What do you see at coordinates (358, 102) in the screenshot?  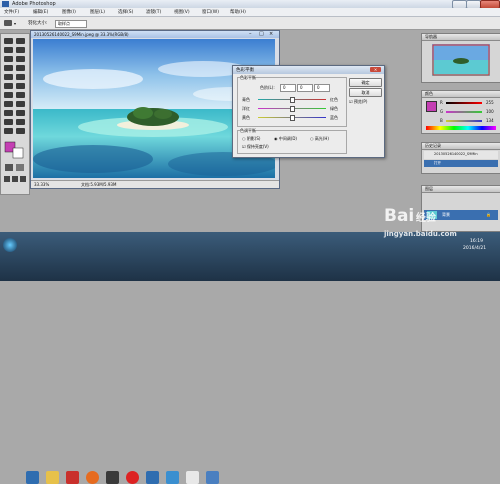 I see `preview-checkbox: ☑ 预览(P)` at bounding box center [358, 102].